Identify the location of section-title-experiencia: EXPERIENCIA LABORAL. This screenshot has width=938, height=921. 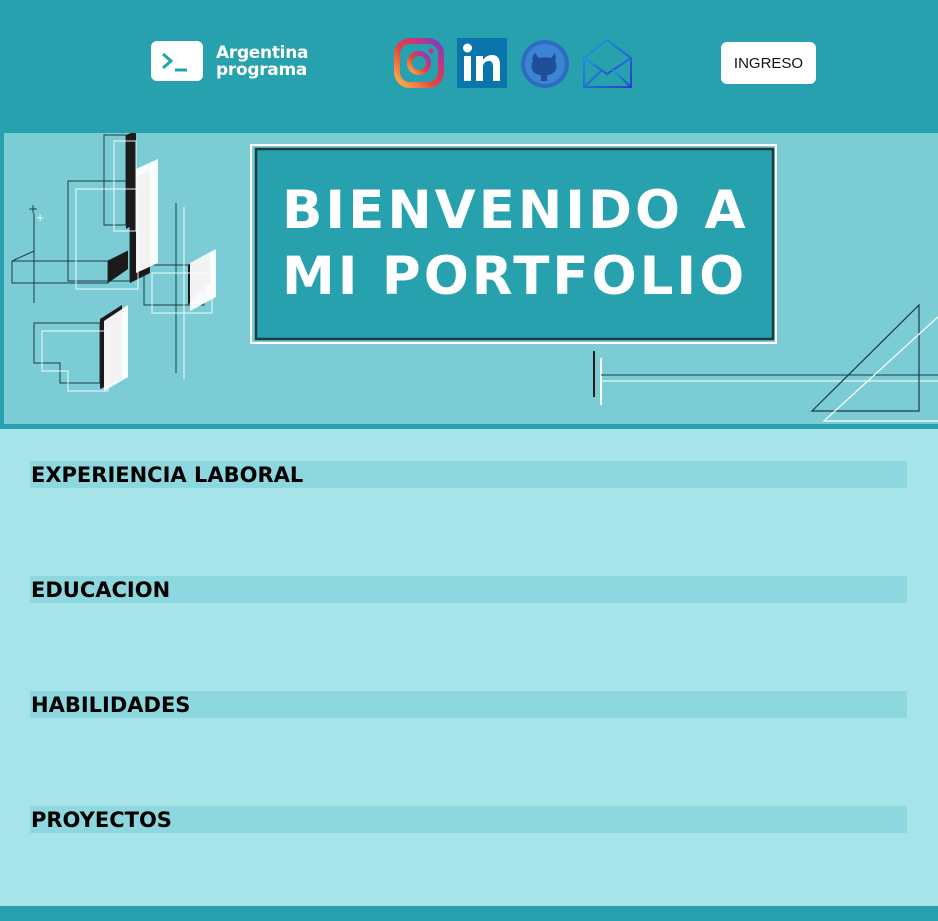
(468, 474).